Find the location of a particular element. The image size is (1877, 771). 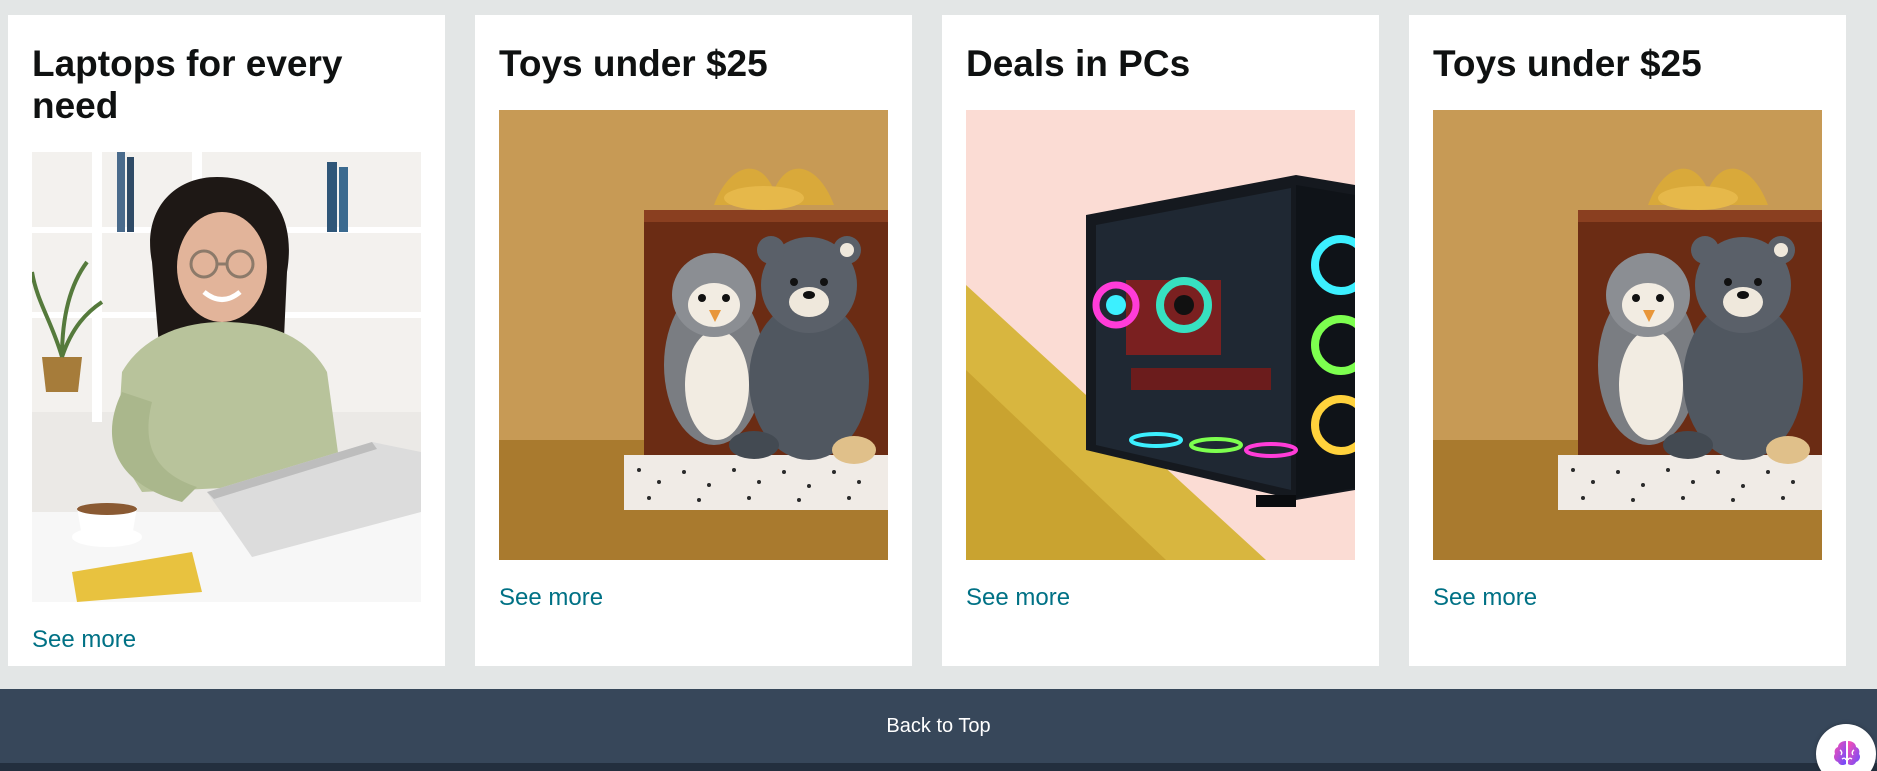

card-image-gaming-pc is located at coordinates (1160, 335).